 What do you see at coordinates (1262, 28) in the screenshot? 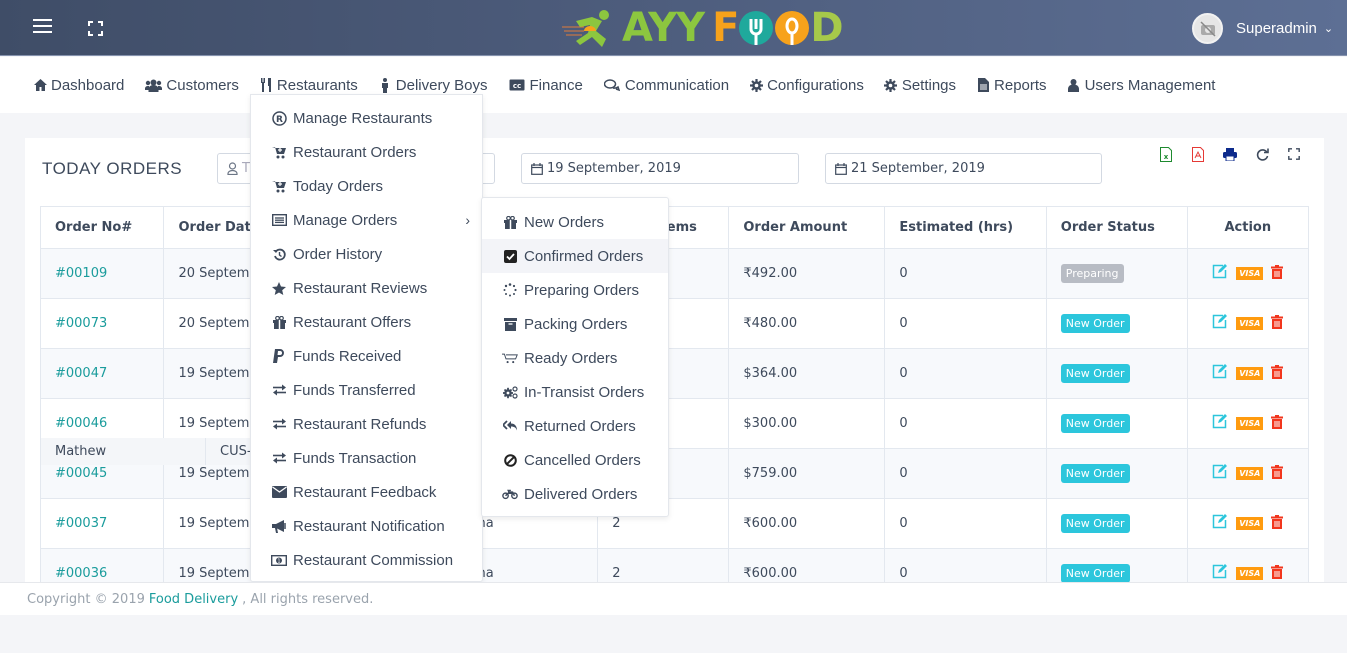
I see `user-menu: Superadmin ⌄` at bounding box center [1262, 28].